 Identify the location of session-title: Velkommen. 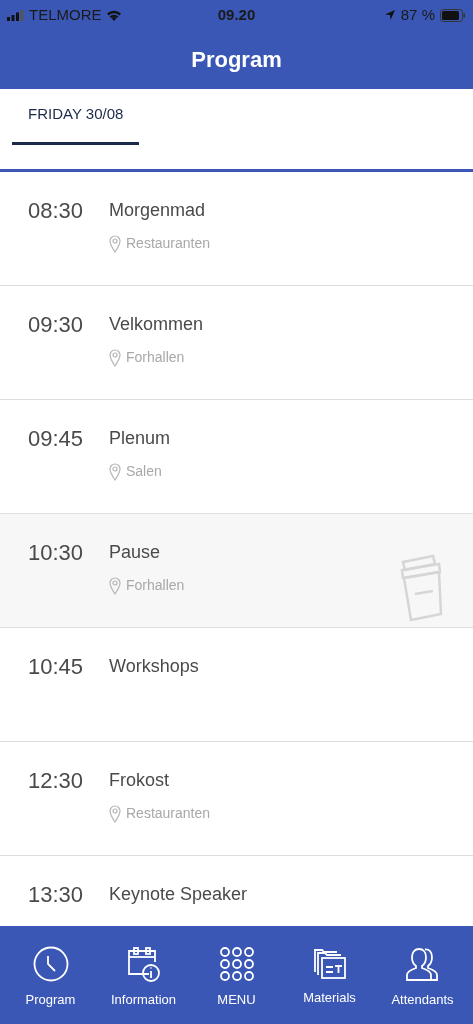
(156, 324).